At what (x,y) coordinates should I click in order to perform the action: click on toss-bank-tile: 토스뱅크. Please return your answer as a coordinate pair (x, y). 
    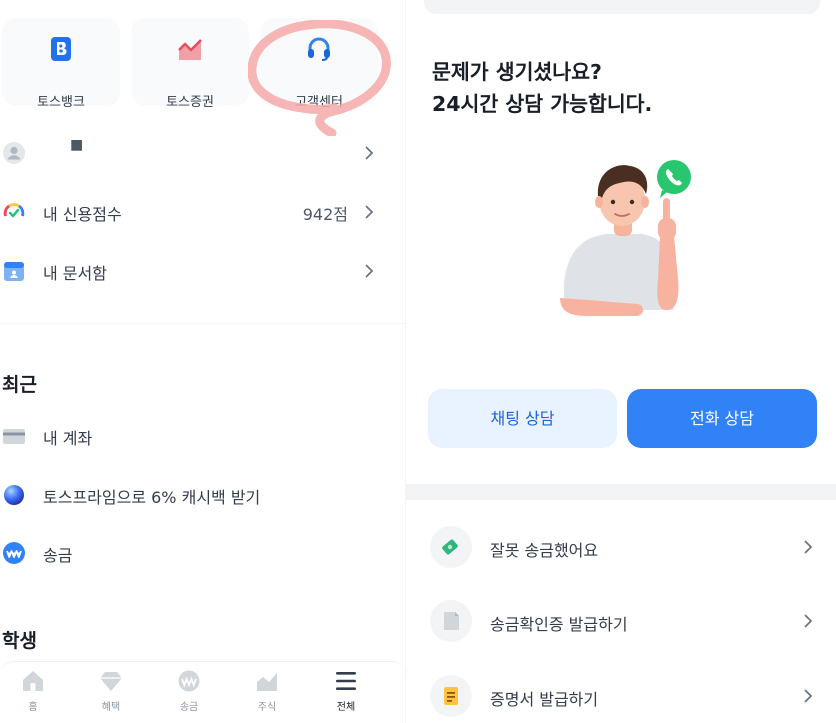
    Looking at the image, I should click on (61, 64).